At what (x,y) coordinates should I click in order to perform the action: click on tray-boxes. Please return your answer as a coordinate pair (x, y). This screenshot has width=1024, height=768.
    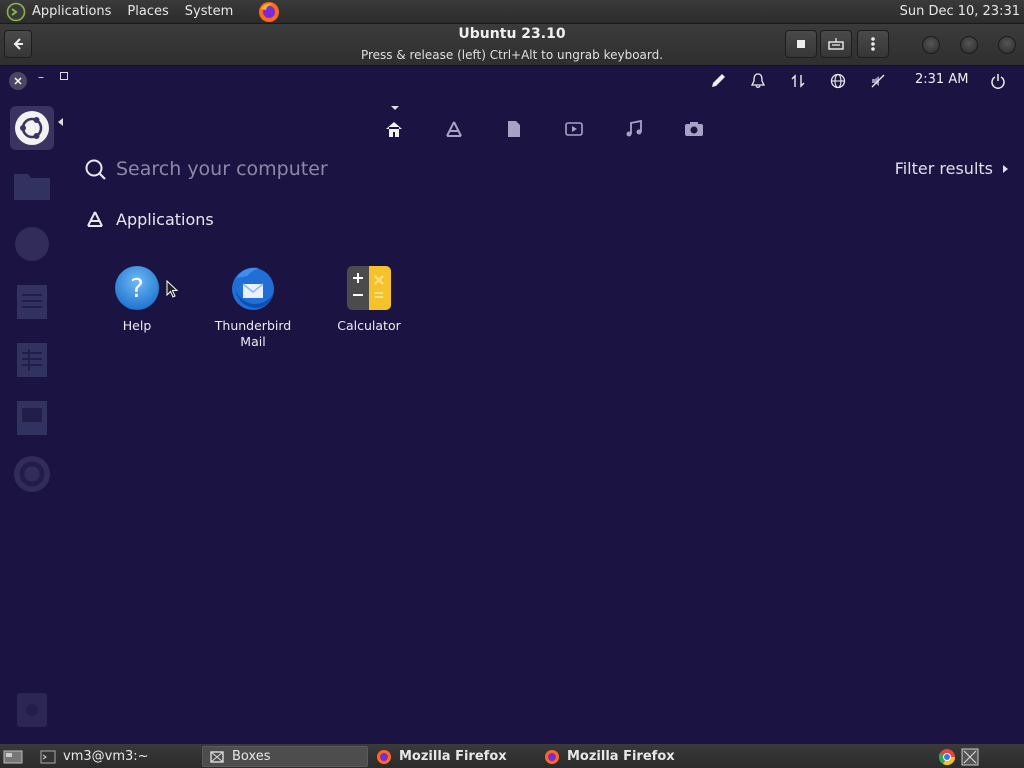
    Looking at the image, I should click on (970, 756).